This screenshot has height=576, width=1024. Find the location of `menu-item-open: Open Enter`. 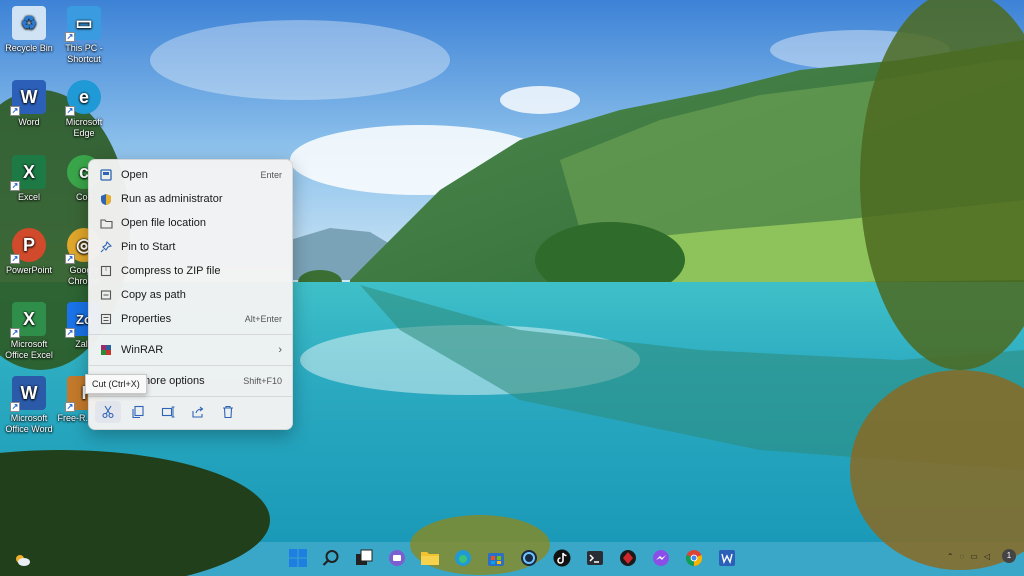

menu-item-open: Open Enter is located at coordinates (190, 175).